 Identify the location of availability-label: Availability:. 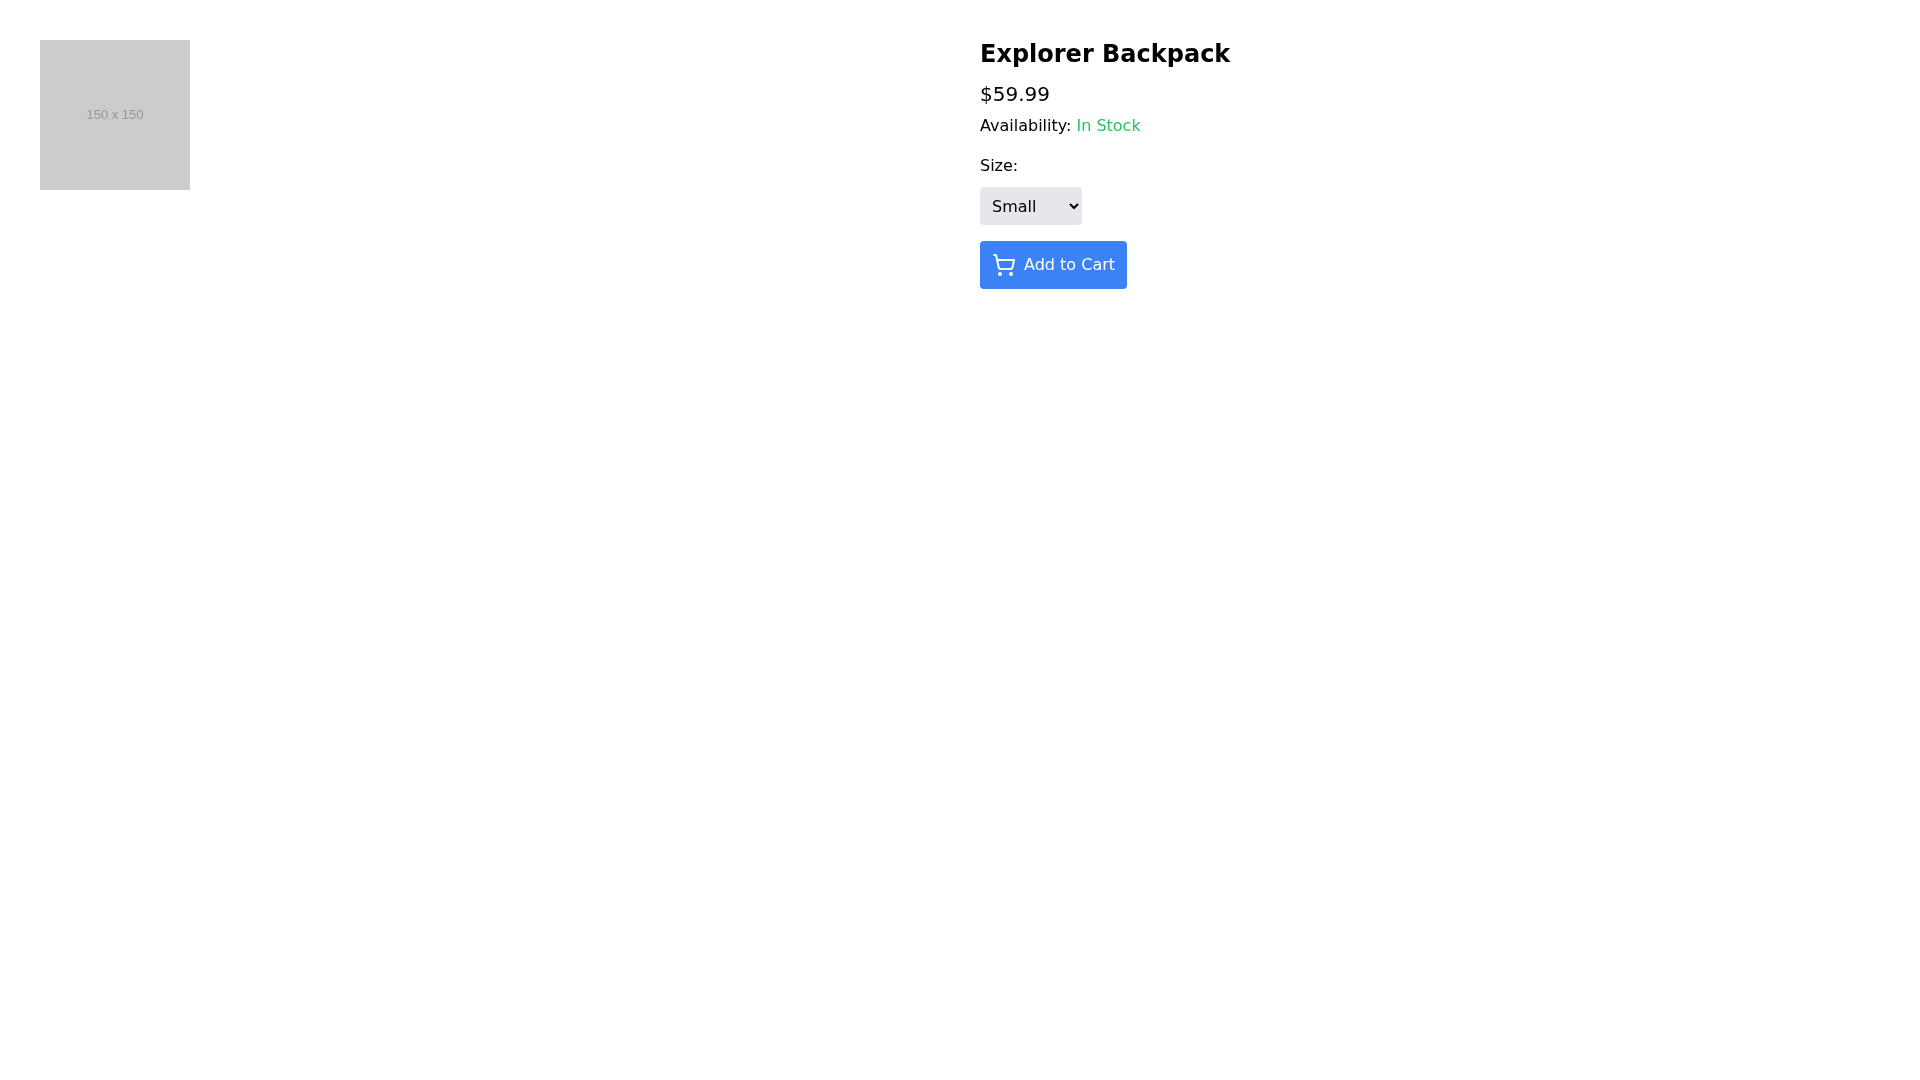
(1026, 126).